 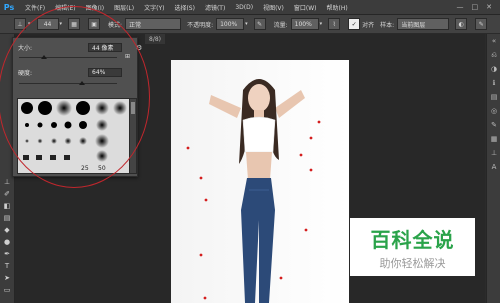 I want to click on hardness-row: 硬度: 64%, so click(x=70, y=72).